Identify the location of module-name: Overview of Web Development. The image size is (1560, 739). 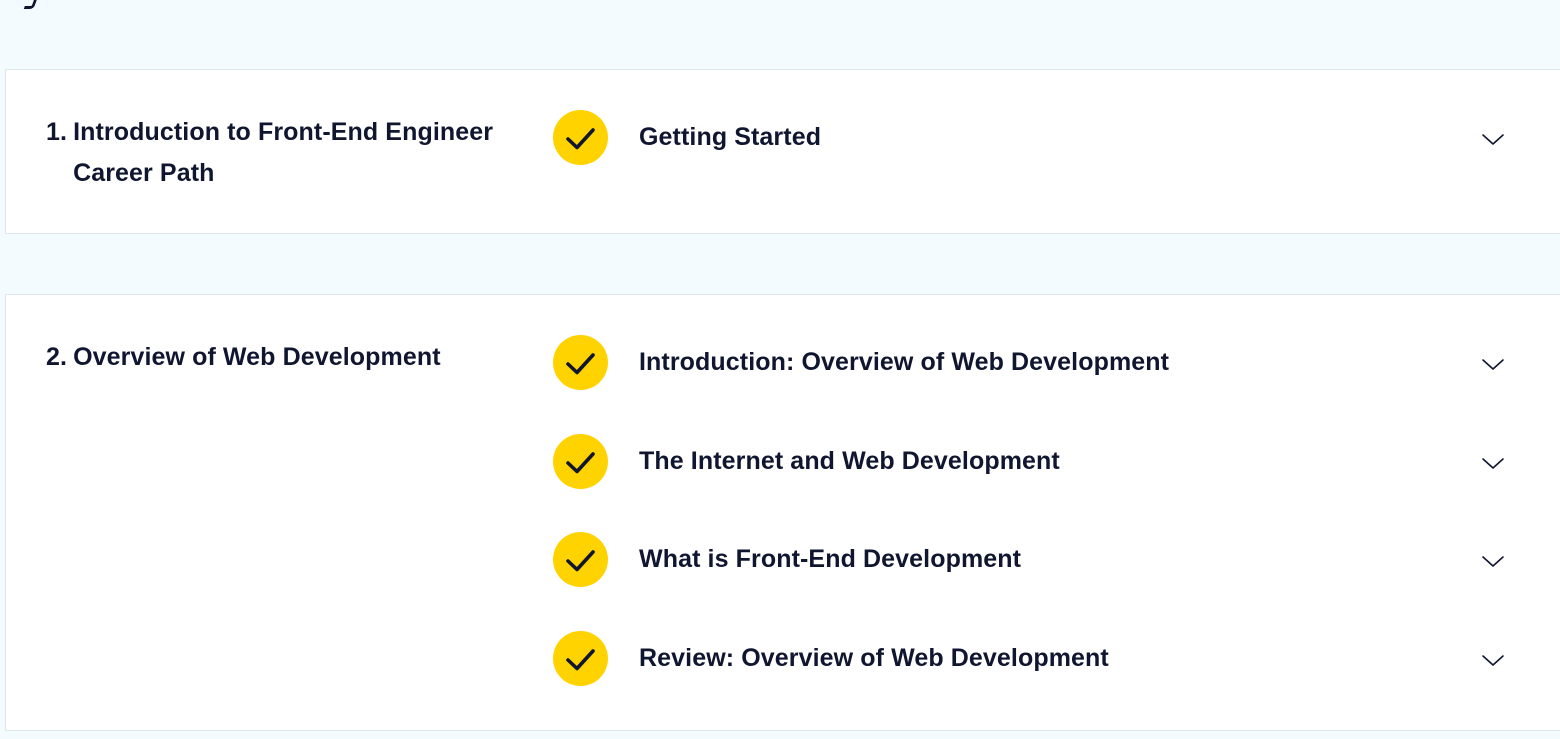
(257, 357).